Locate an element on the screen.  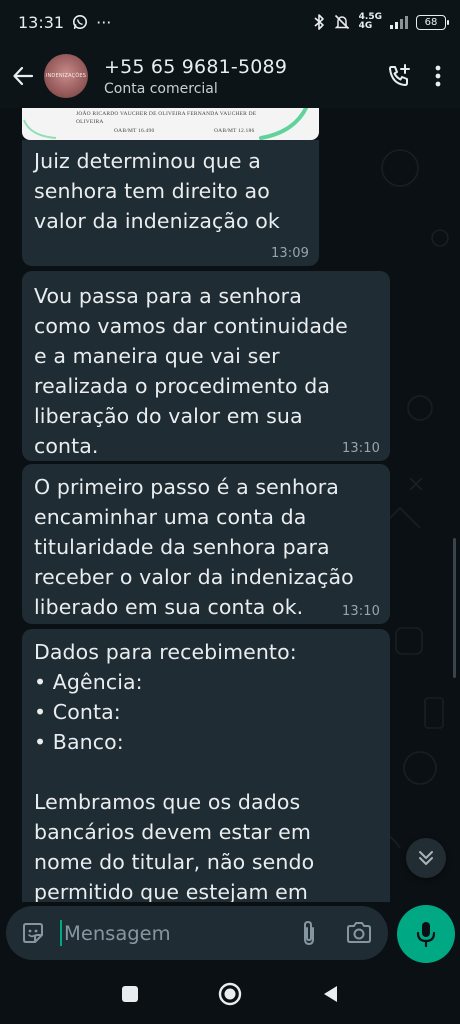
attach-button is located at coordinates (309, 933).